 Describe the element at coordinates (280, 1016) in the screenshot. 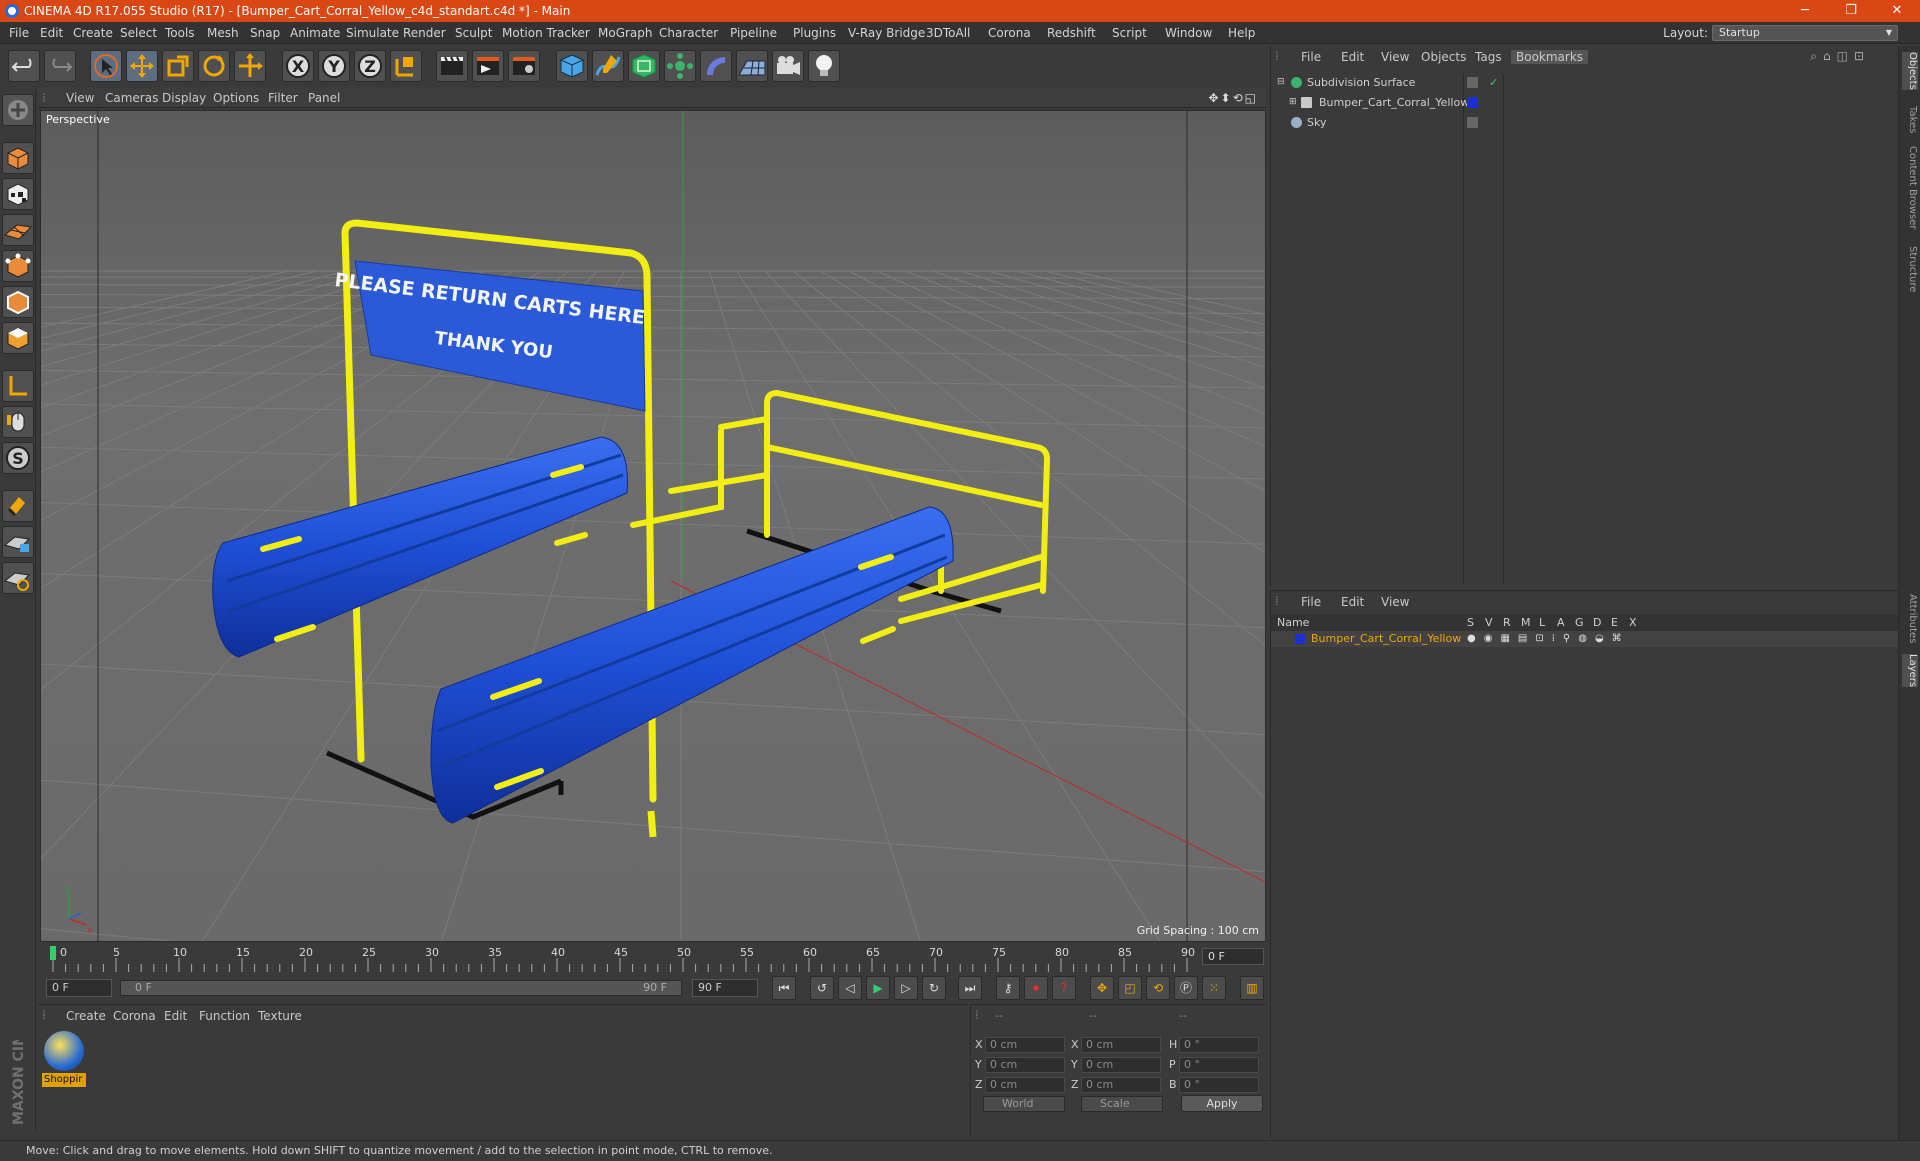

I see `material-menu-texture: Texture` at that location.